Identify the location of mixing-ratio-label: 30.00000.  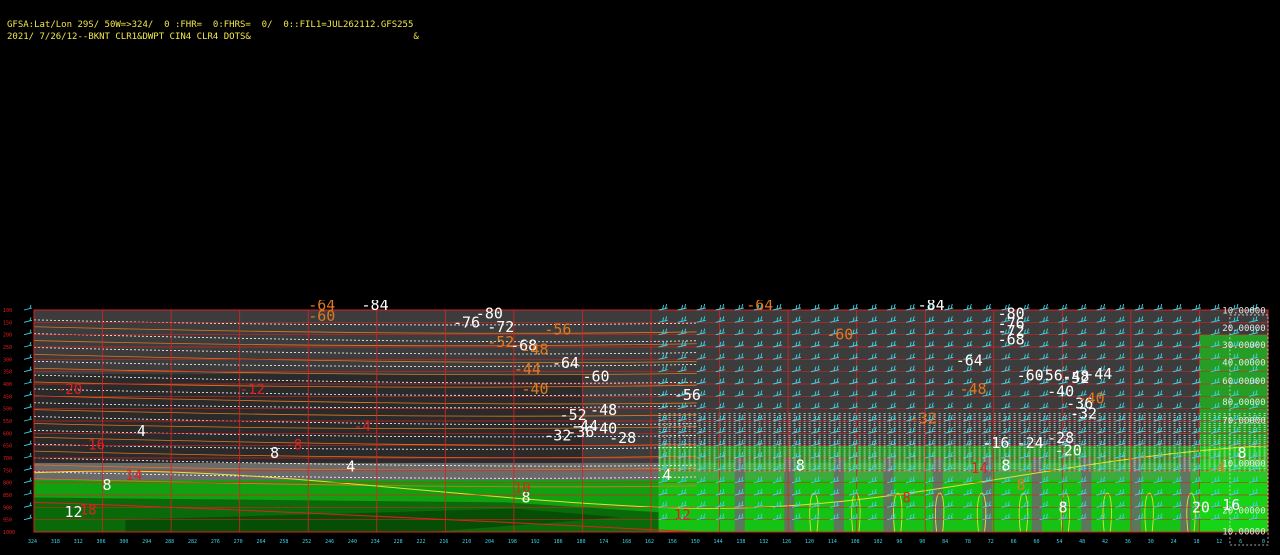
(1243, 346).